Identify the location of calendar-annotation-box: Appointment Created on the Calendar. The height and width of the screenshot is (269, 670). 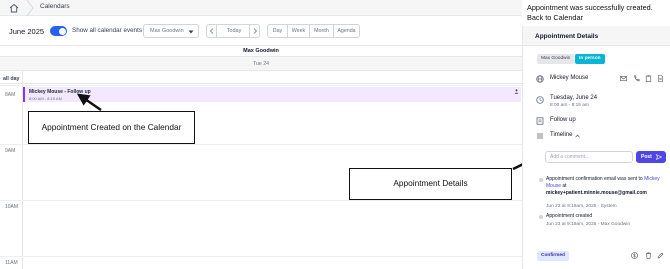
(111, 127).